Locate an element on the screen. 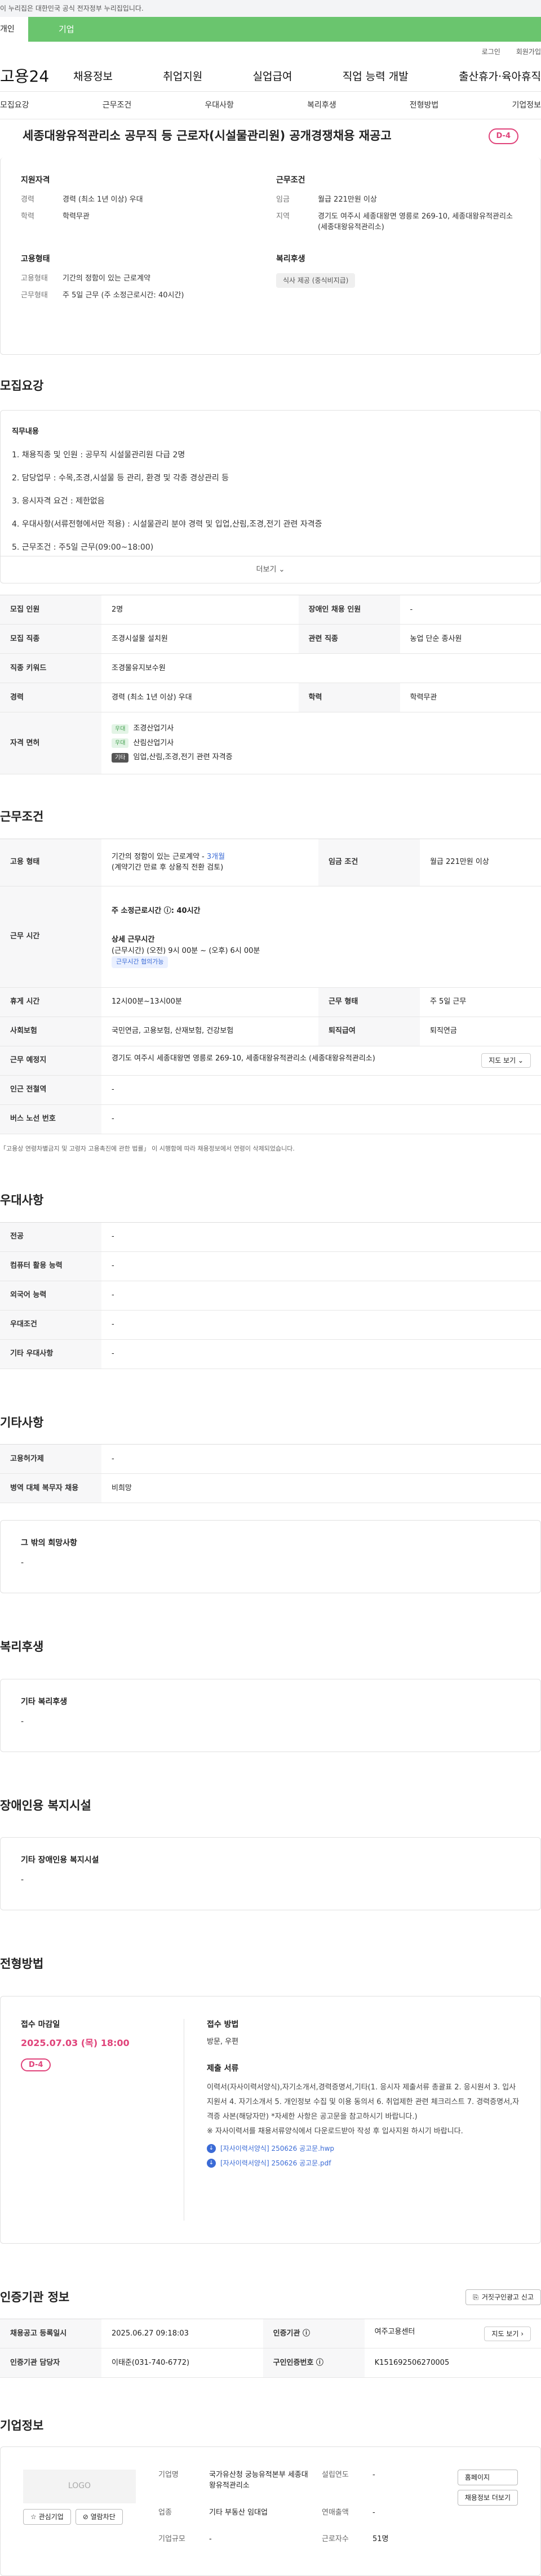  label: 구인인증번호 ⓘ is located at coordinates (314, 2363).